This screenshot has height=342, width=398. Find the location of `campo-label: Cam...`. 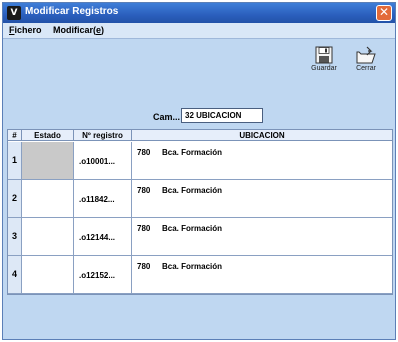

campo-label: Cam... is located at coordinates (167, 117).